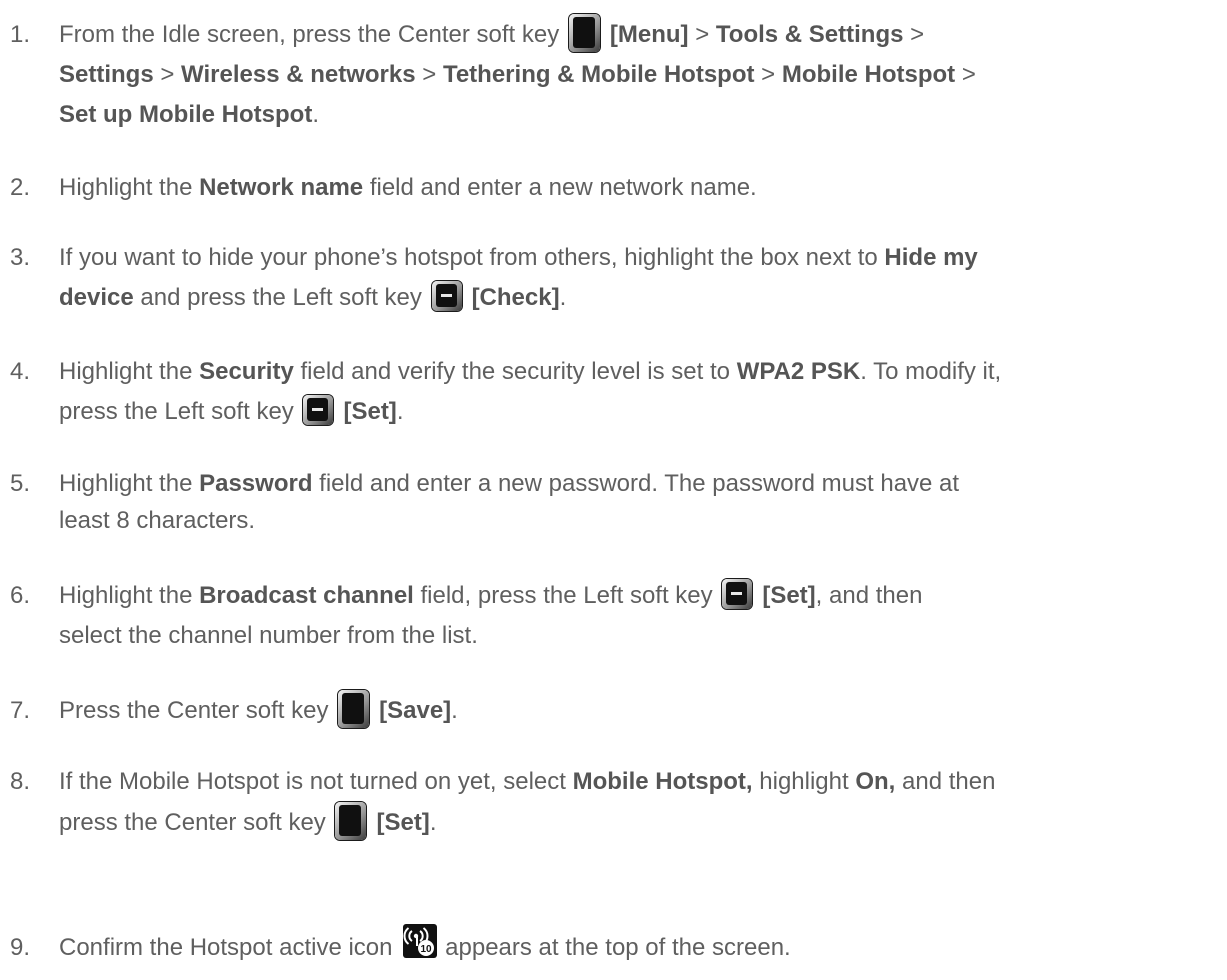 This screenshot has height=980, width=1227. I want to click on step-number: 6., so click(20, 595).